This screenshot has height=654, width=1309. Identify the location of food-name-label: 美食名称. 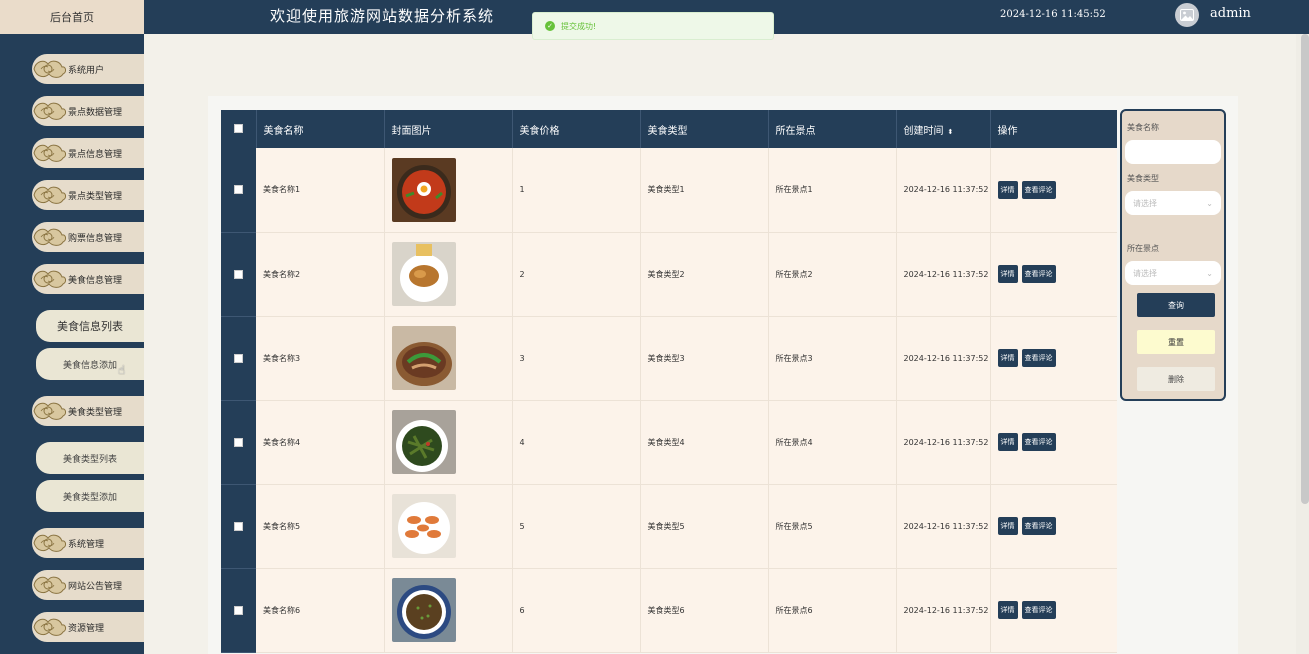
(1143, 127).